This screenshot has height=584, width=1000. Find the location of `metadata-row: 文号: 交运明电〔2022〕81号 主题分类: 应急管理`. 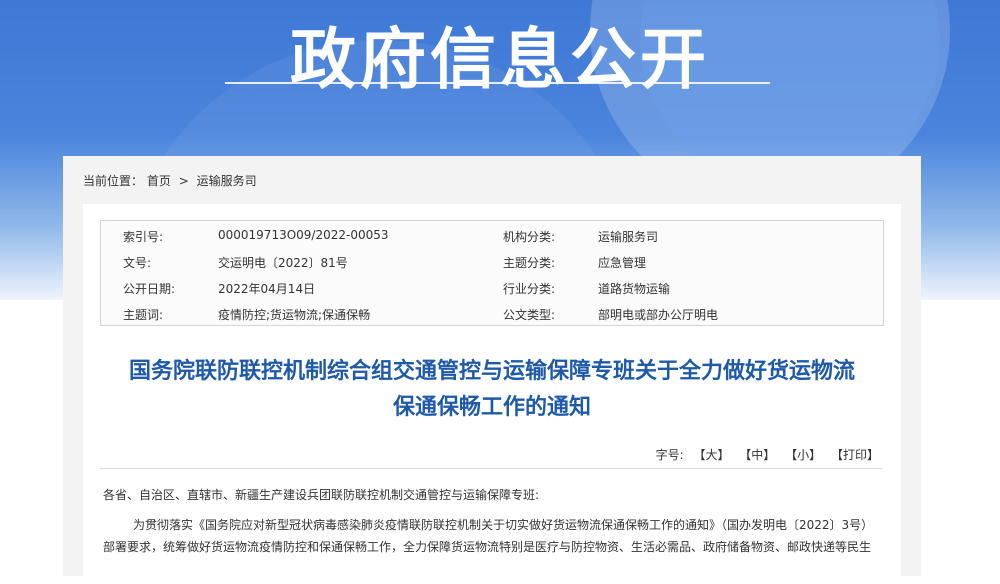

metadata-row: 文号: 交运明电〔2022〕81号 主题分类: 应急管理 is located at coordinates (492, 262).